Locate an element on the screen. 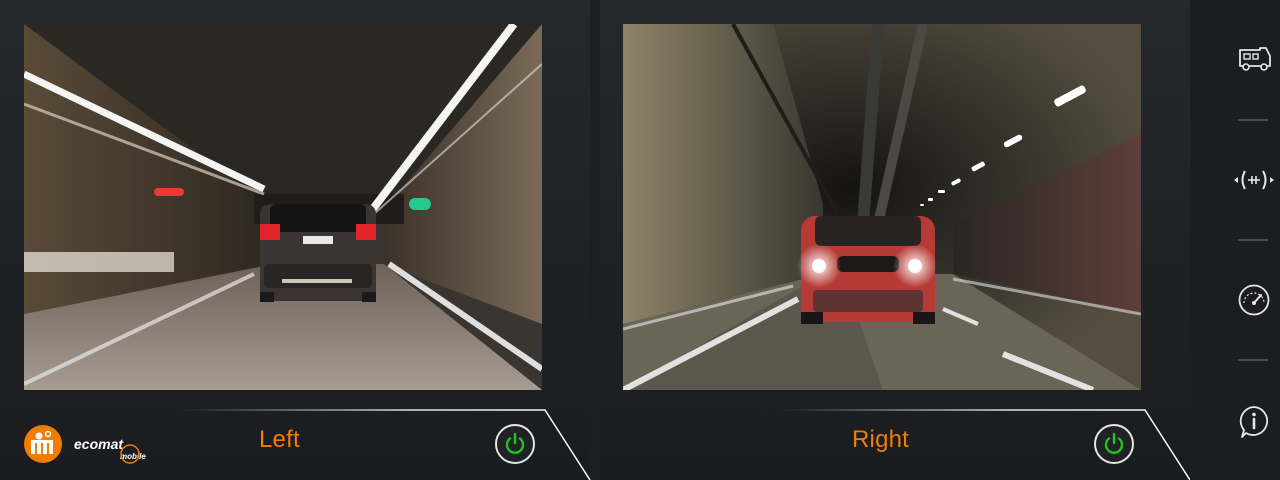  camera-switch-icon is located at coordinates (1254, 180).